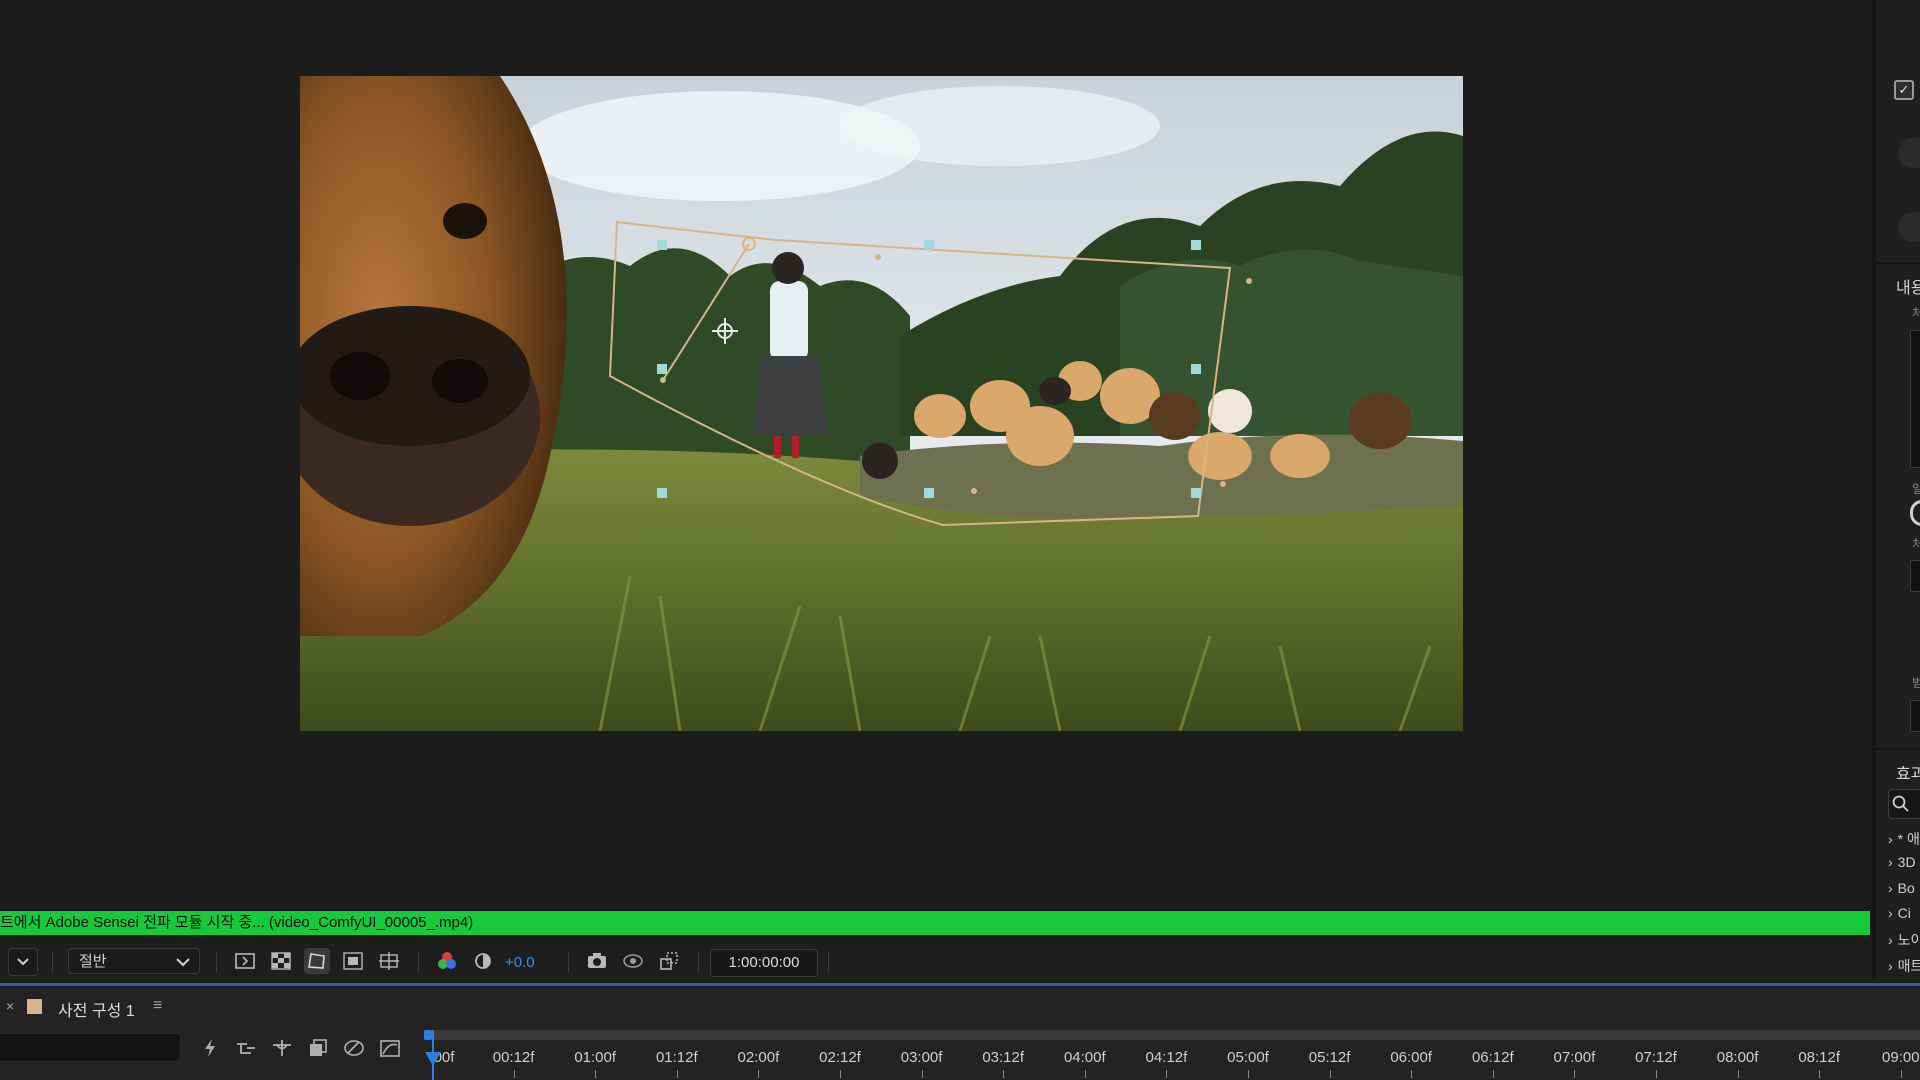 Image resolution: width=1920 pixels, height=1080 pixels. I want to click on time-ruler-label: 07:12f, so click(1656, 1057).